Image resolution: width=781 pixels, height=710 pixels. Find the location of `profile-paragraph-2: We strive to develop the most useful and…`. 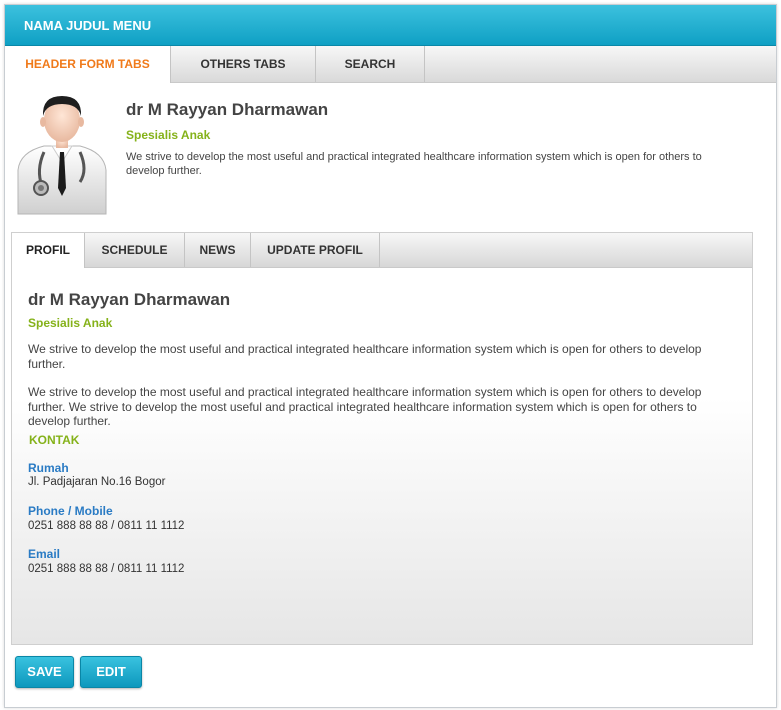

profile-paragraph-2: We strive to develop the most useful and… is located at coordinates (365, 406).